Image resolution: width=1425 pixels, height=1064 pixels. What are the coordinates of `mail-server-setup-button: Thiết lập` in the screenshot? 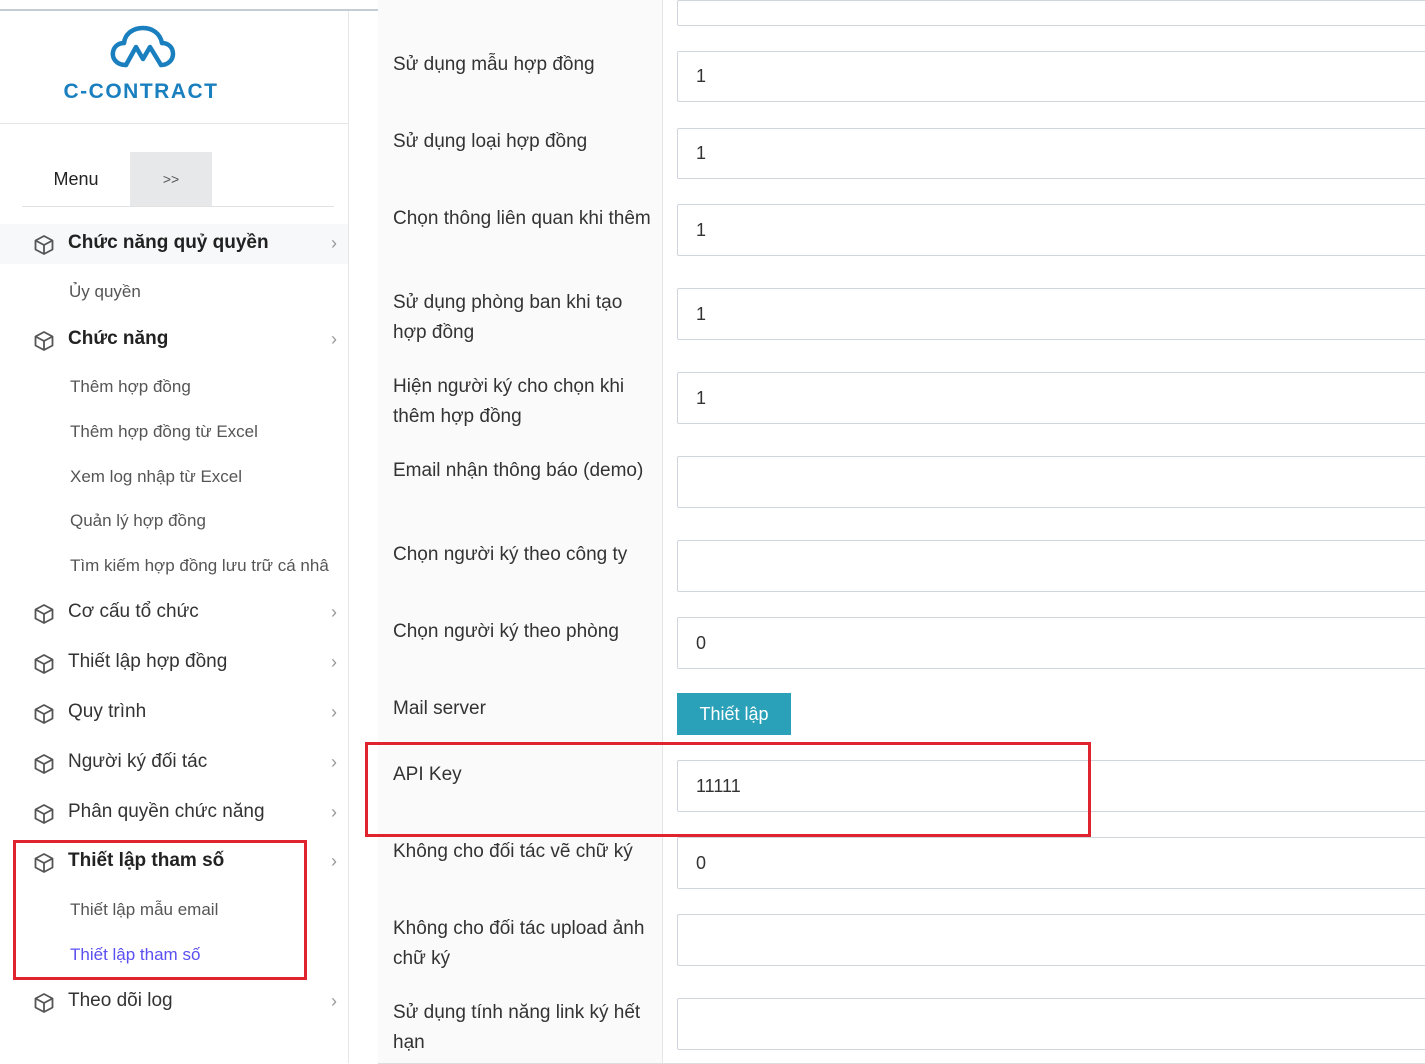 It's located at (734, 714).